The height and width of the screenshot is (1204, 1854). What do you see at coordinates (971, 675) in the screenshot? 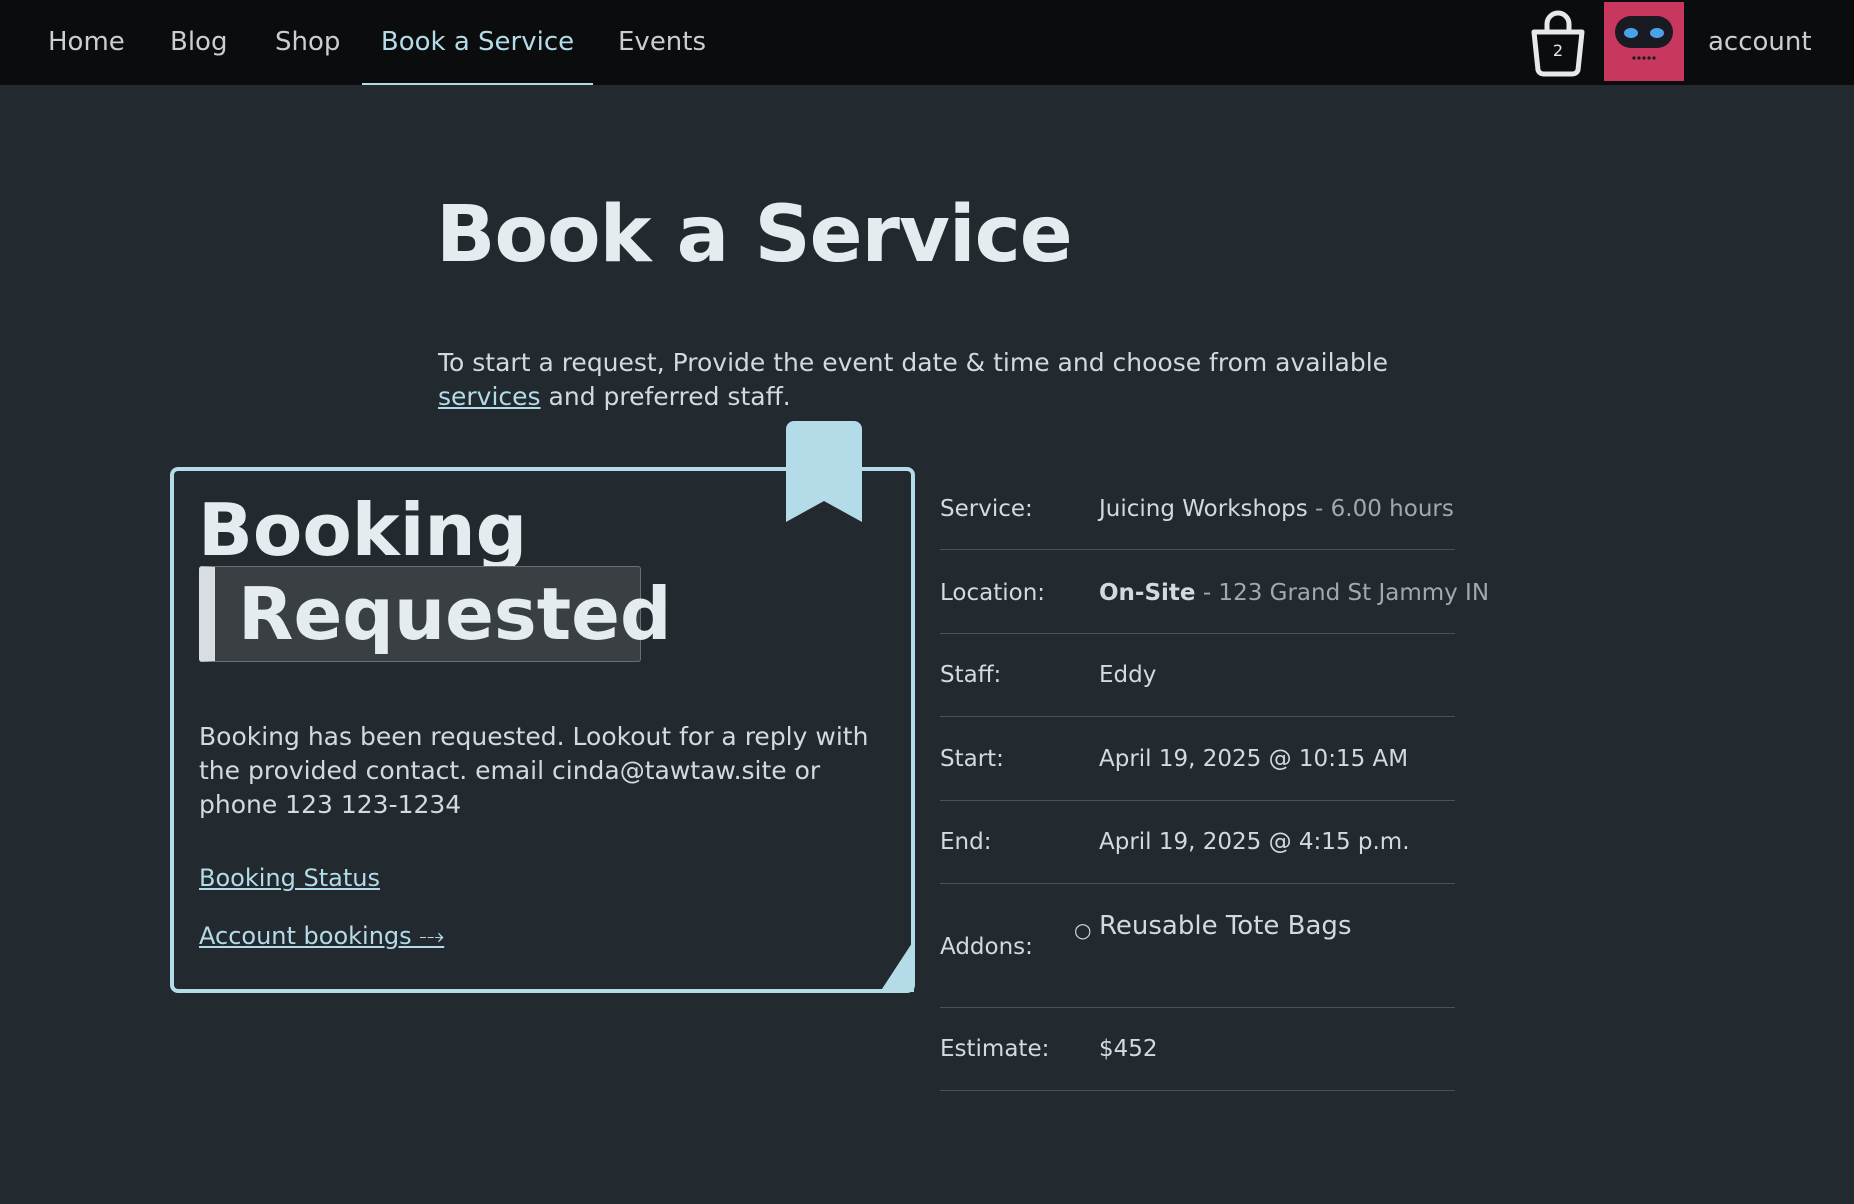
I see `staff-label: Staff:` at bounding box center [971, 675].